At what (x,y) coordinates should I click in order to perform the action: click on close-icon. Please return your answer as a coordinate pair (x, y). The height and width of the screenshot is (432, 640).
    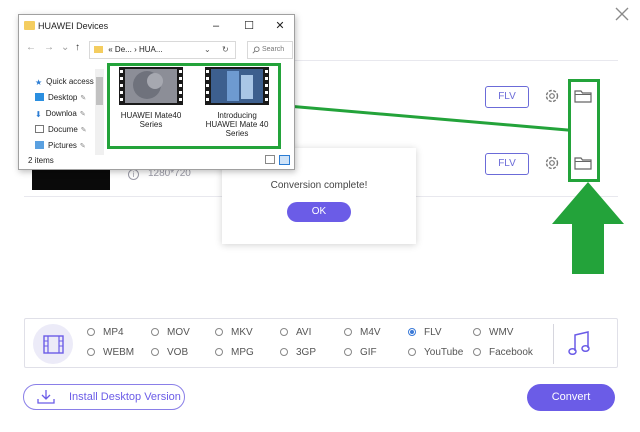
    Looking at the image, I should click on (622, 14).